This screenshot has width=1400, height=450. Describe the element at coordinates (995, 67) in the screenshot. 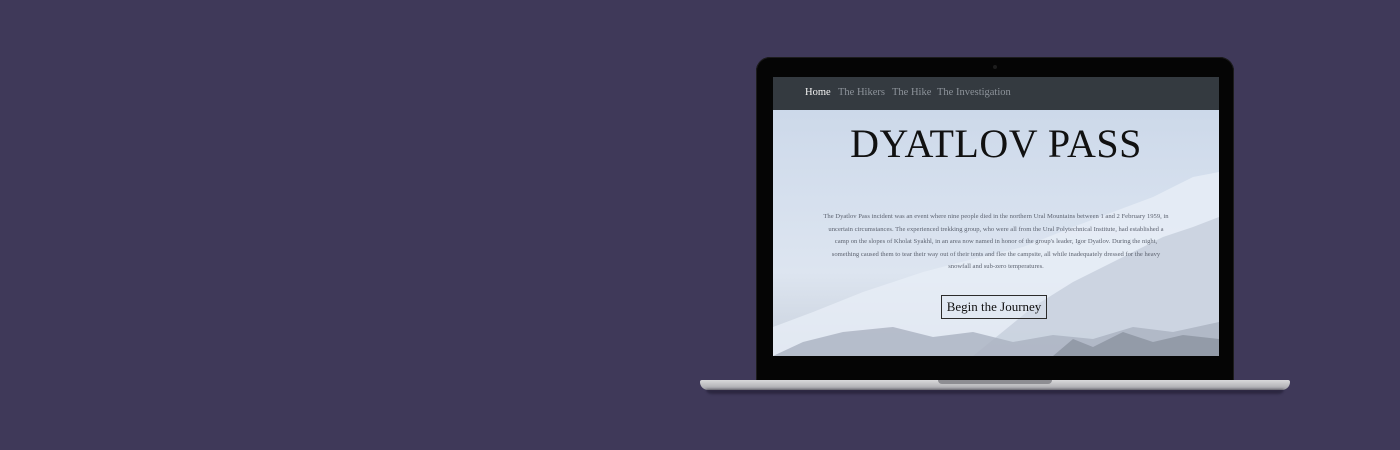

I see `webcam-icon` at that location.